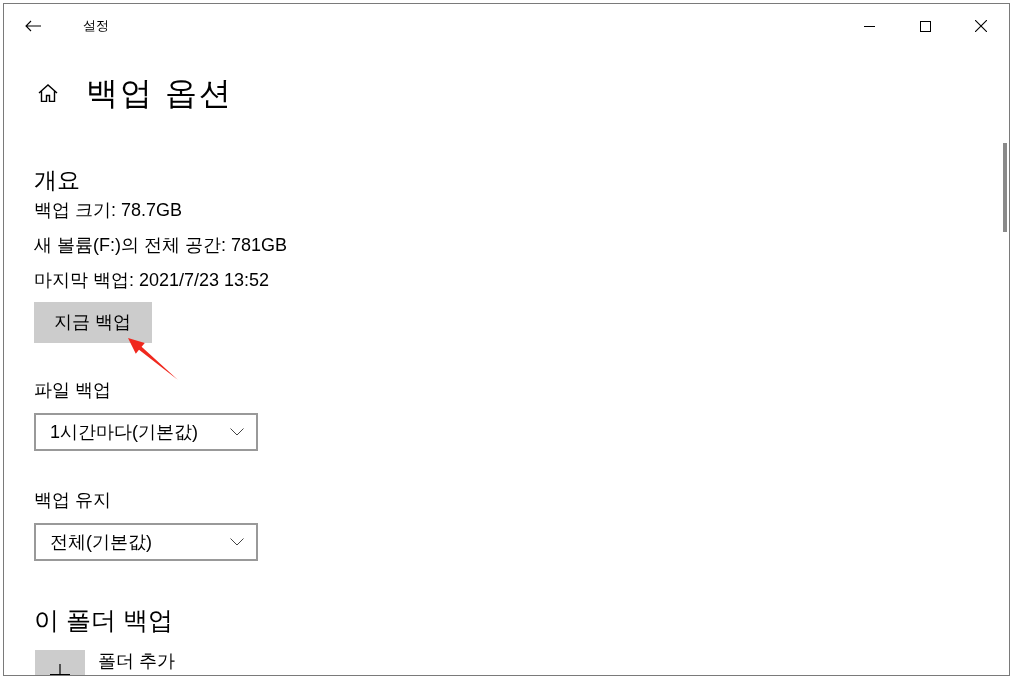 The height and width of the screenshot is (684, 1018). I want to click on back-arrow-icon, so click(33, 26).